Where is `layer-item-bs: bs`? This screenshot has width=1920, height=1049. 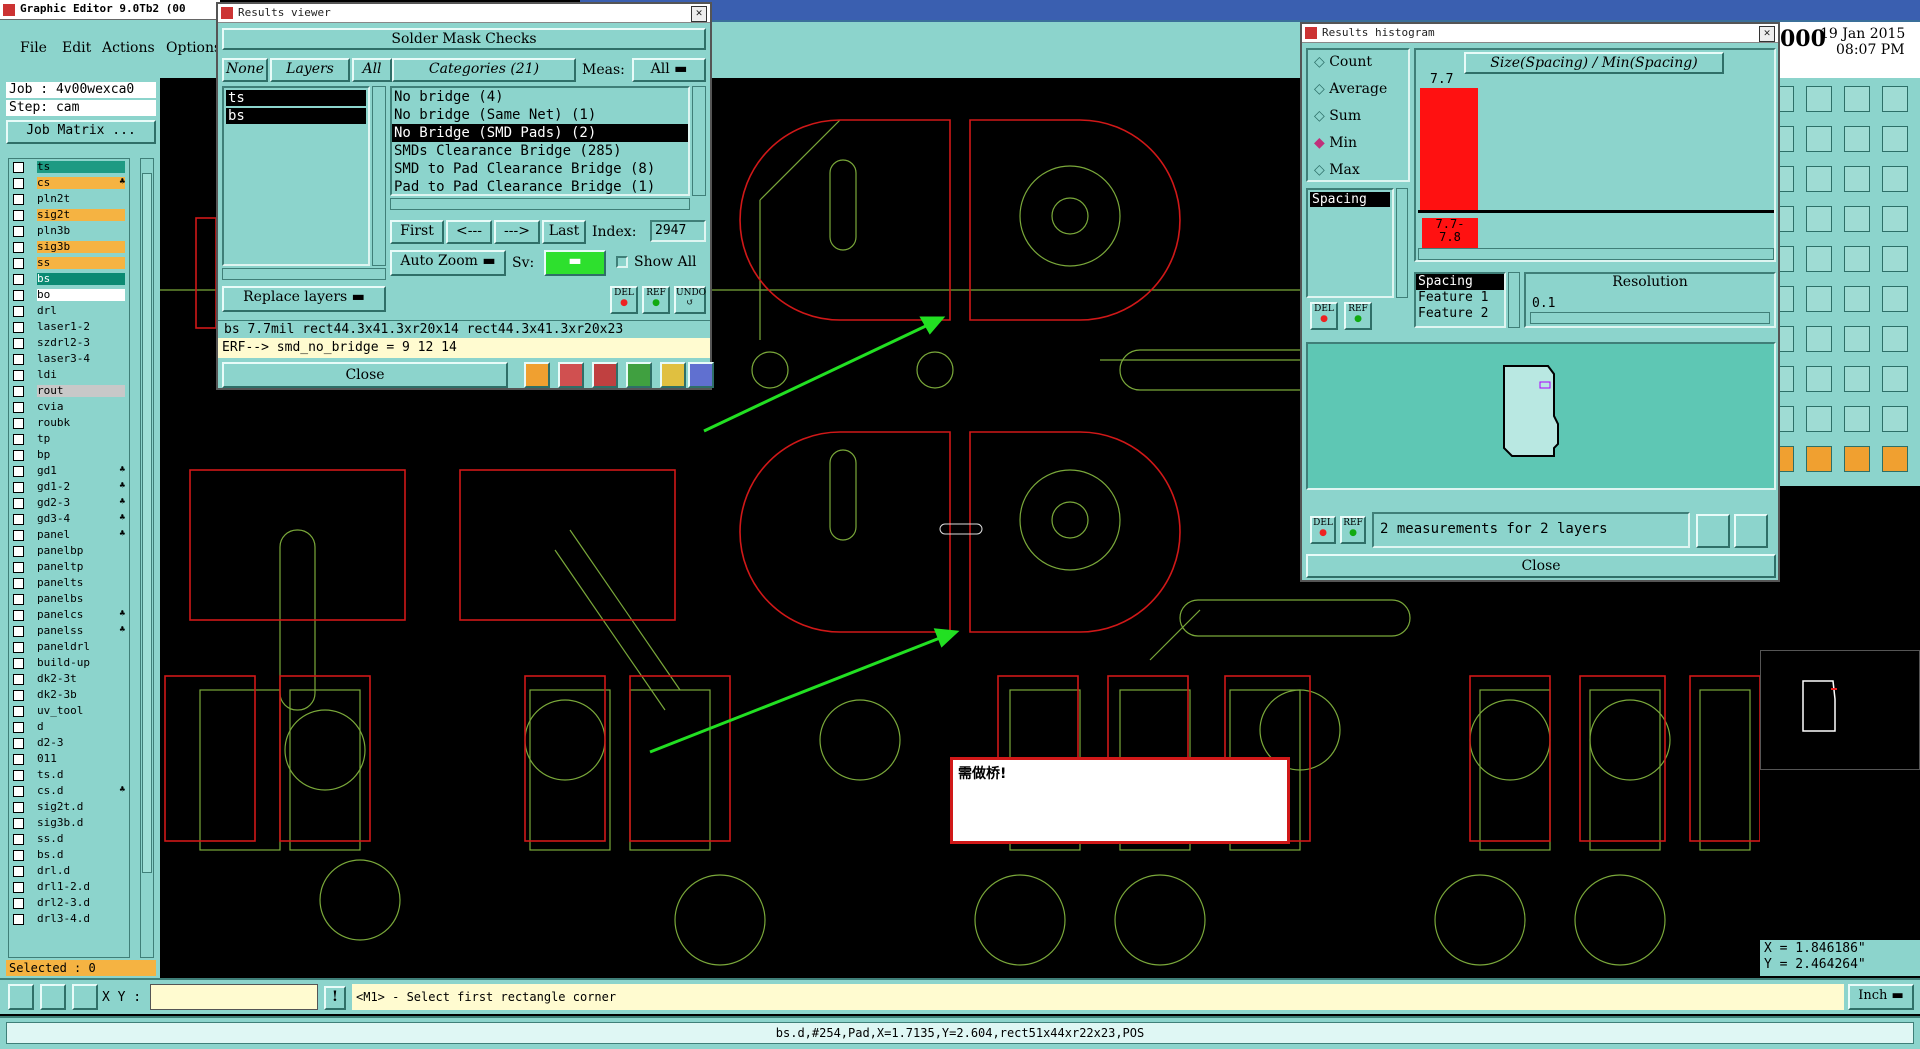 layer-item-bs: bs is located at coordinates (296, 116).